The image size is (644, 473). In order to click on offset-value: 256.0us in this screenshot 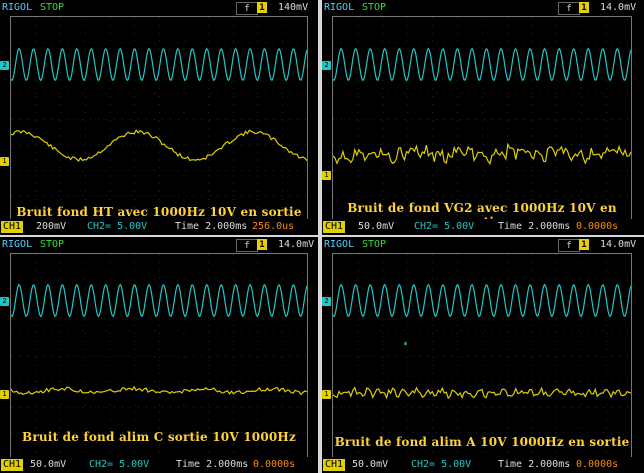, I will do `click(273, 226)`.